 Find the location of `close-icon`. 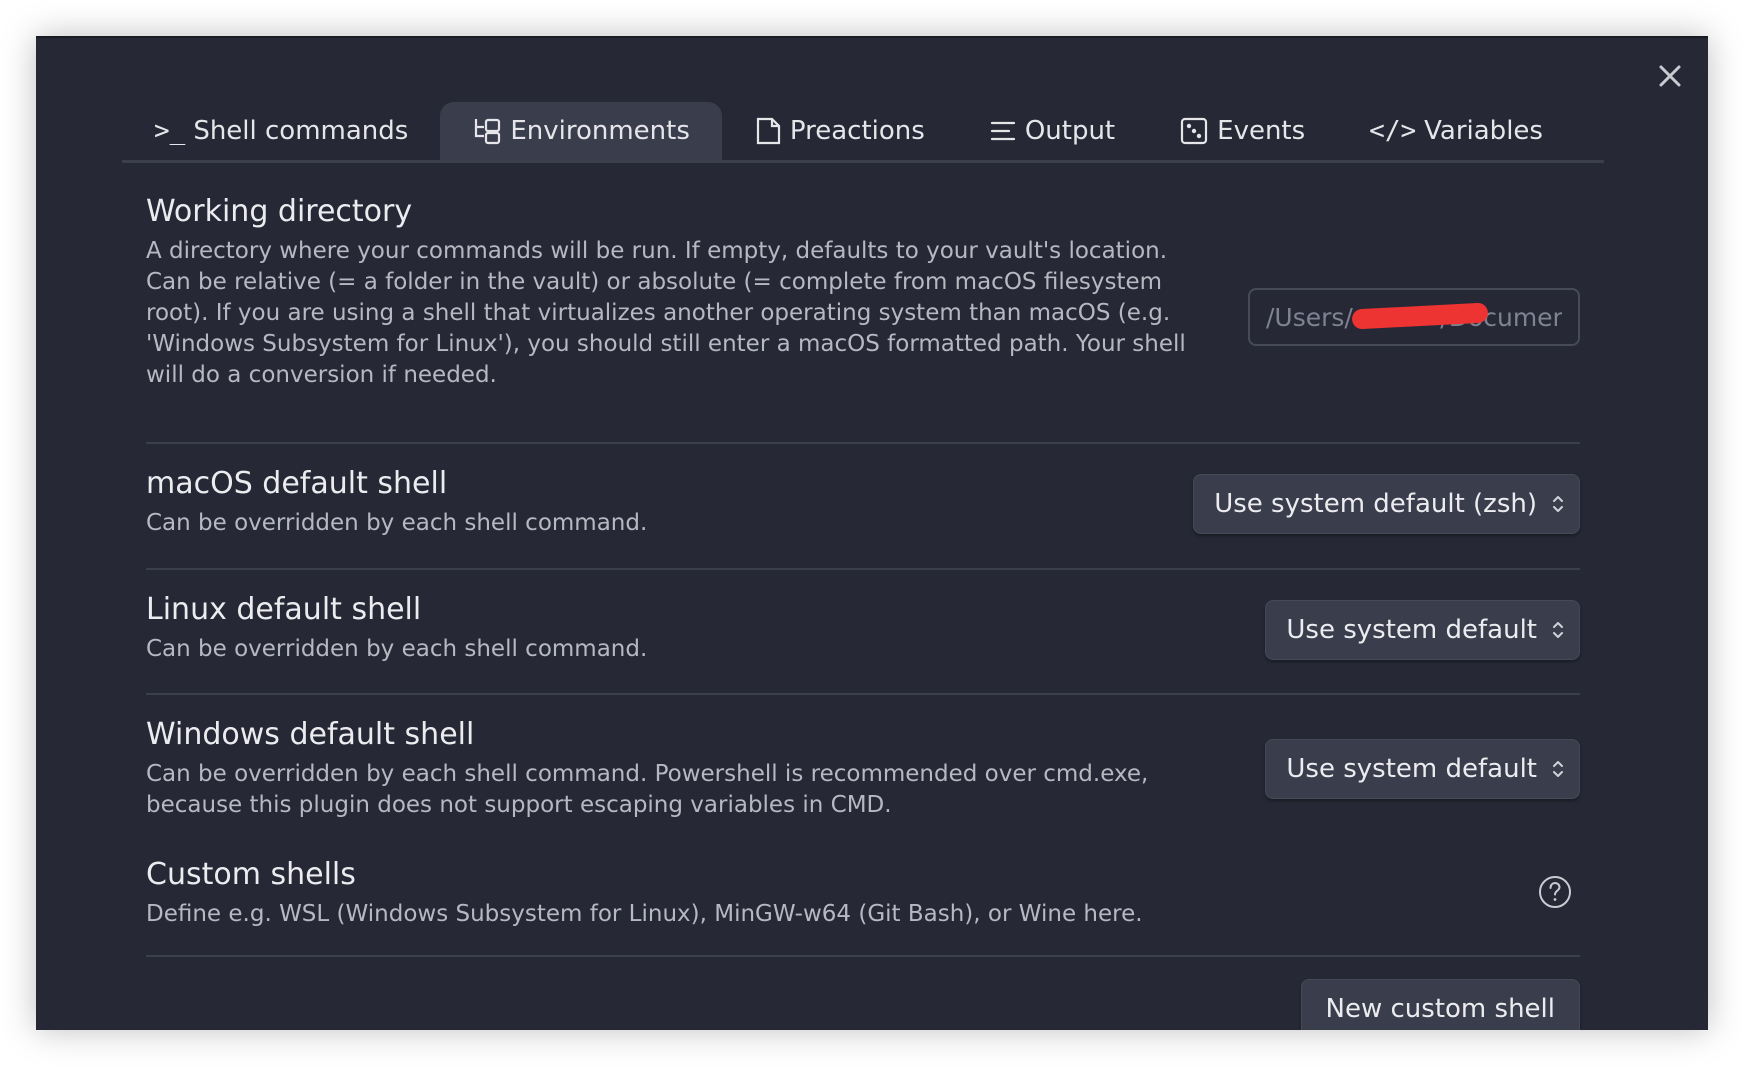

close-icon is located at coordinates (1670, 76).